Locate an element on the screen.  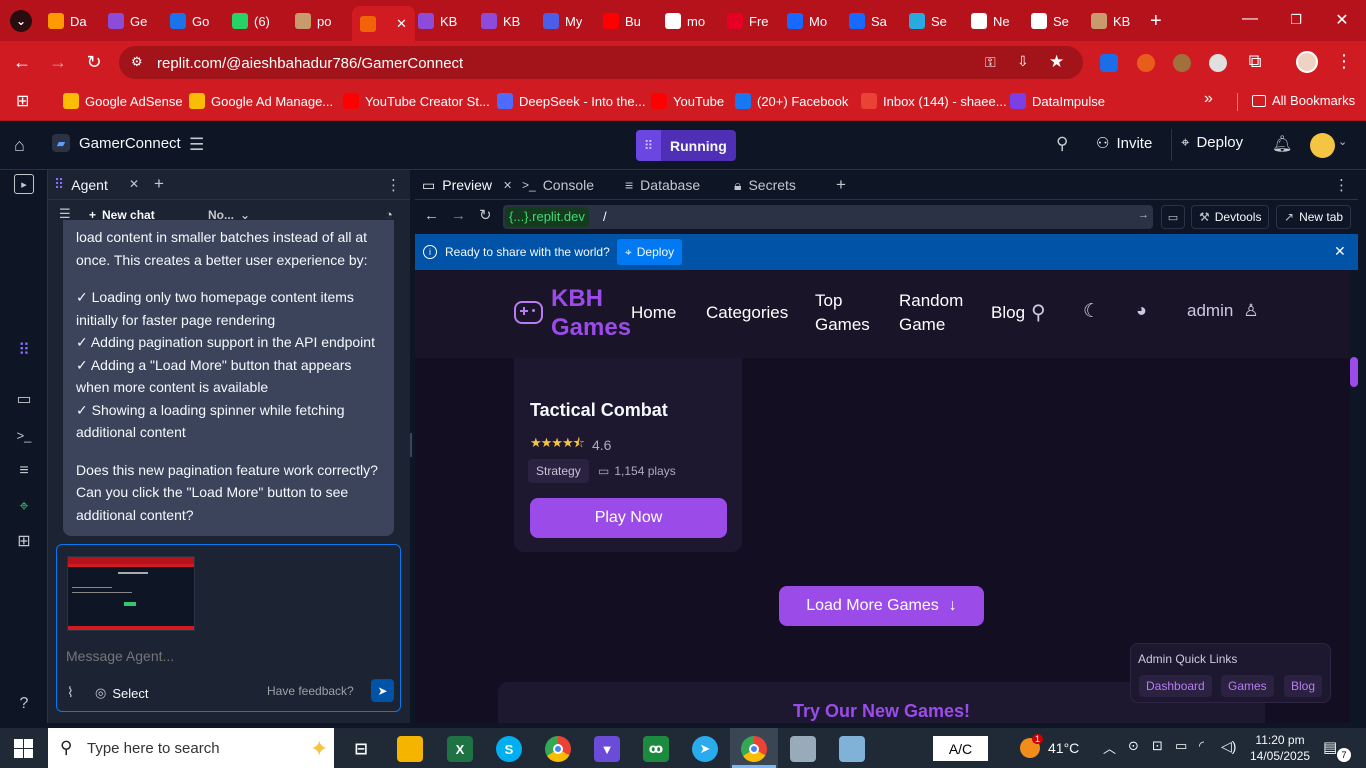
minimize-button: — is located at coordinates (1250, 19).